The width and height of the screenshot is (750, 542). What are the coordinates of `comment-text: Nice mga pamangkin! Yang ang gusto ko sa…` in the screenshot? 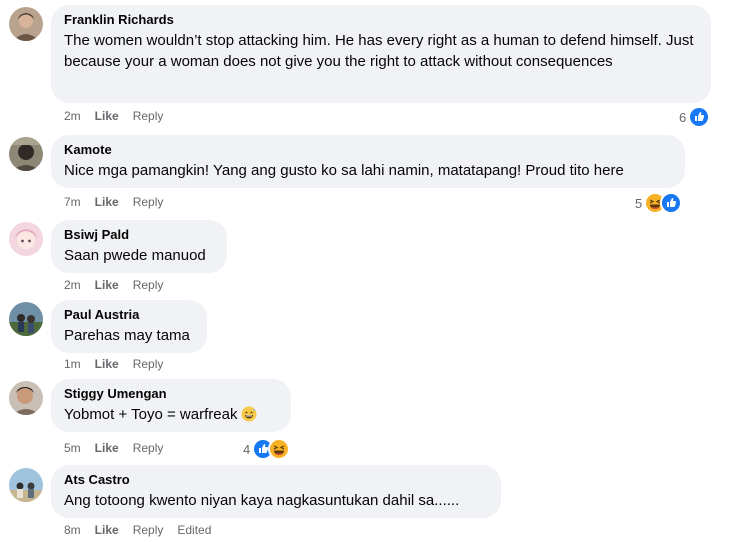 It's located at (344, 170).